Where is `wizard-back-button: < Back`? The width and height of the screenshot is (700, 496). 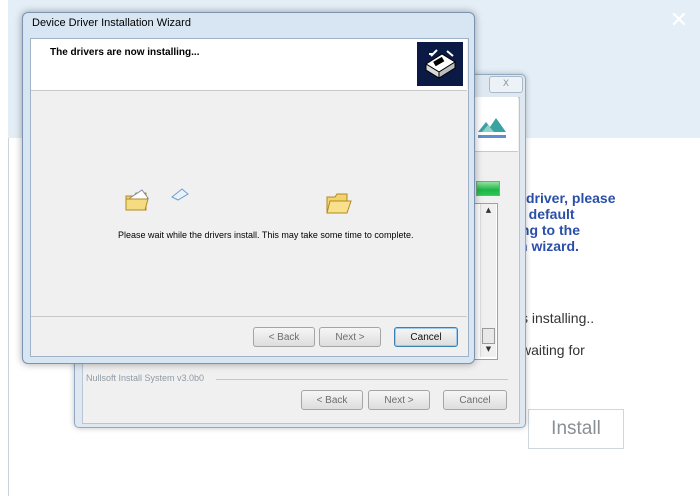 wizard-back-button: < Back is located at coordinates (284, 337).